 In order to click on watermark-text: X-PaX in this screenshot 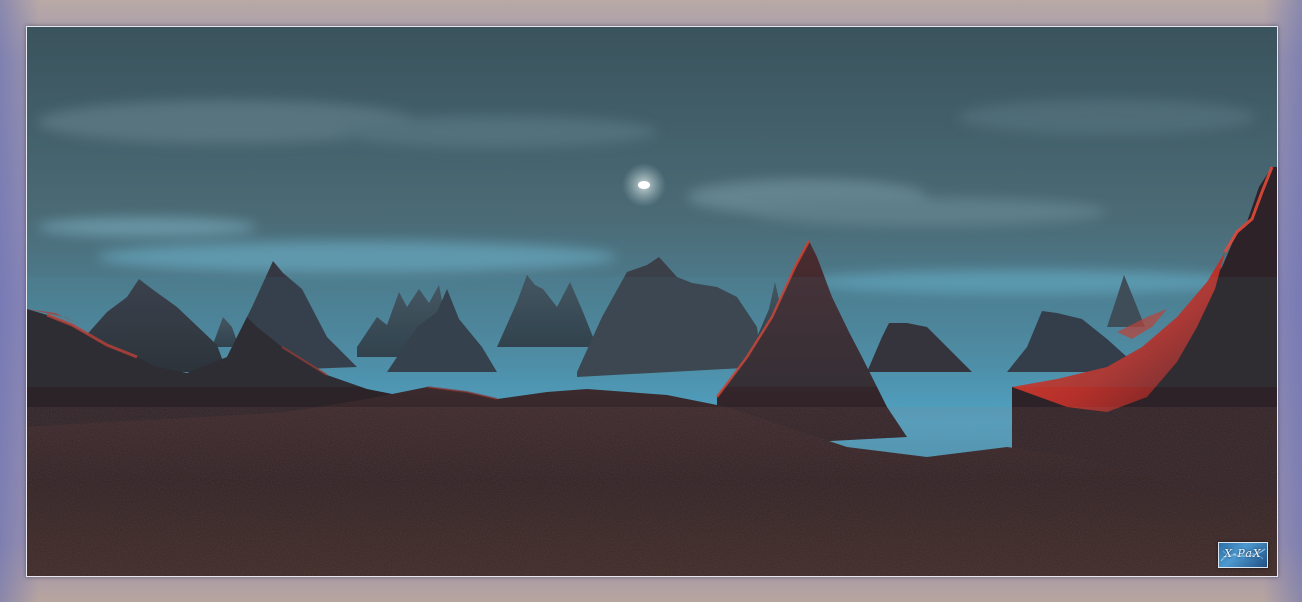, I will do `click(1243, 553)`.